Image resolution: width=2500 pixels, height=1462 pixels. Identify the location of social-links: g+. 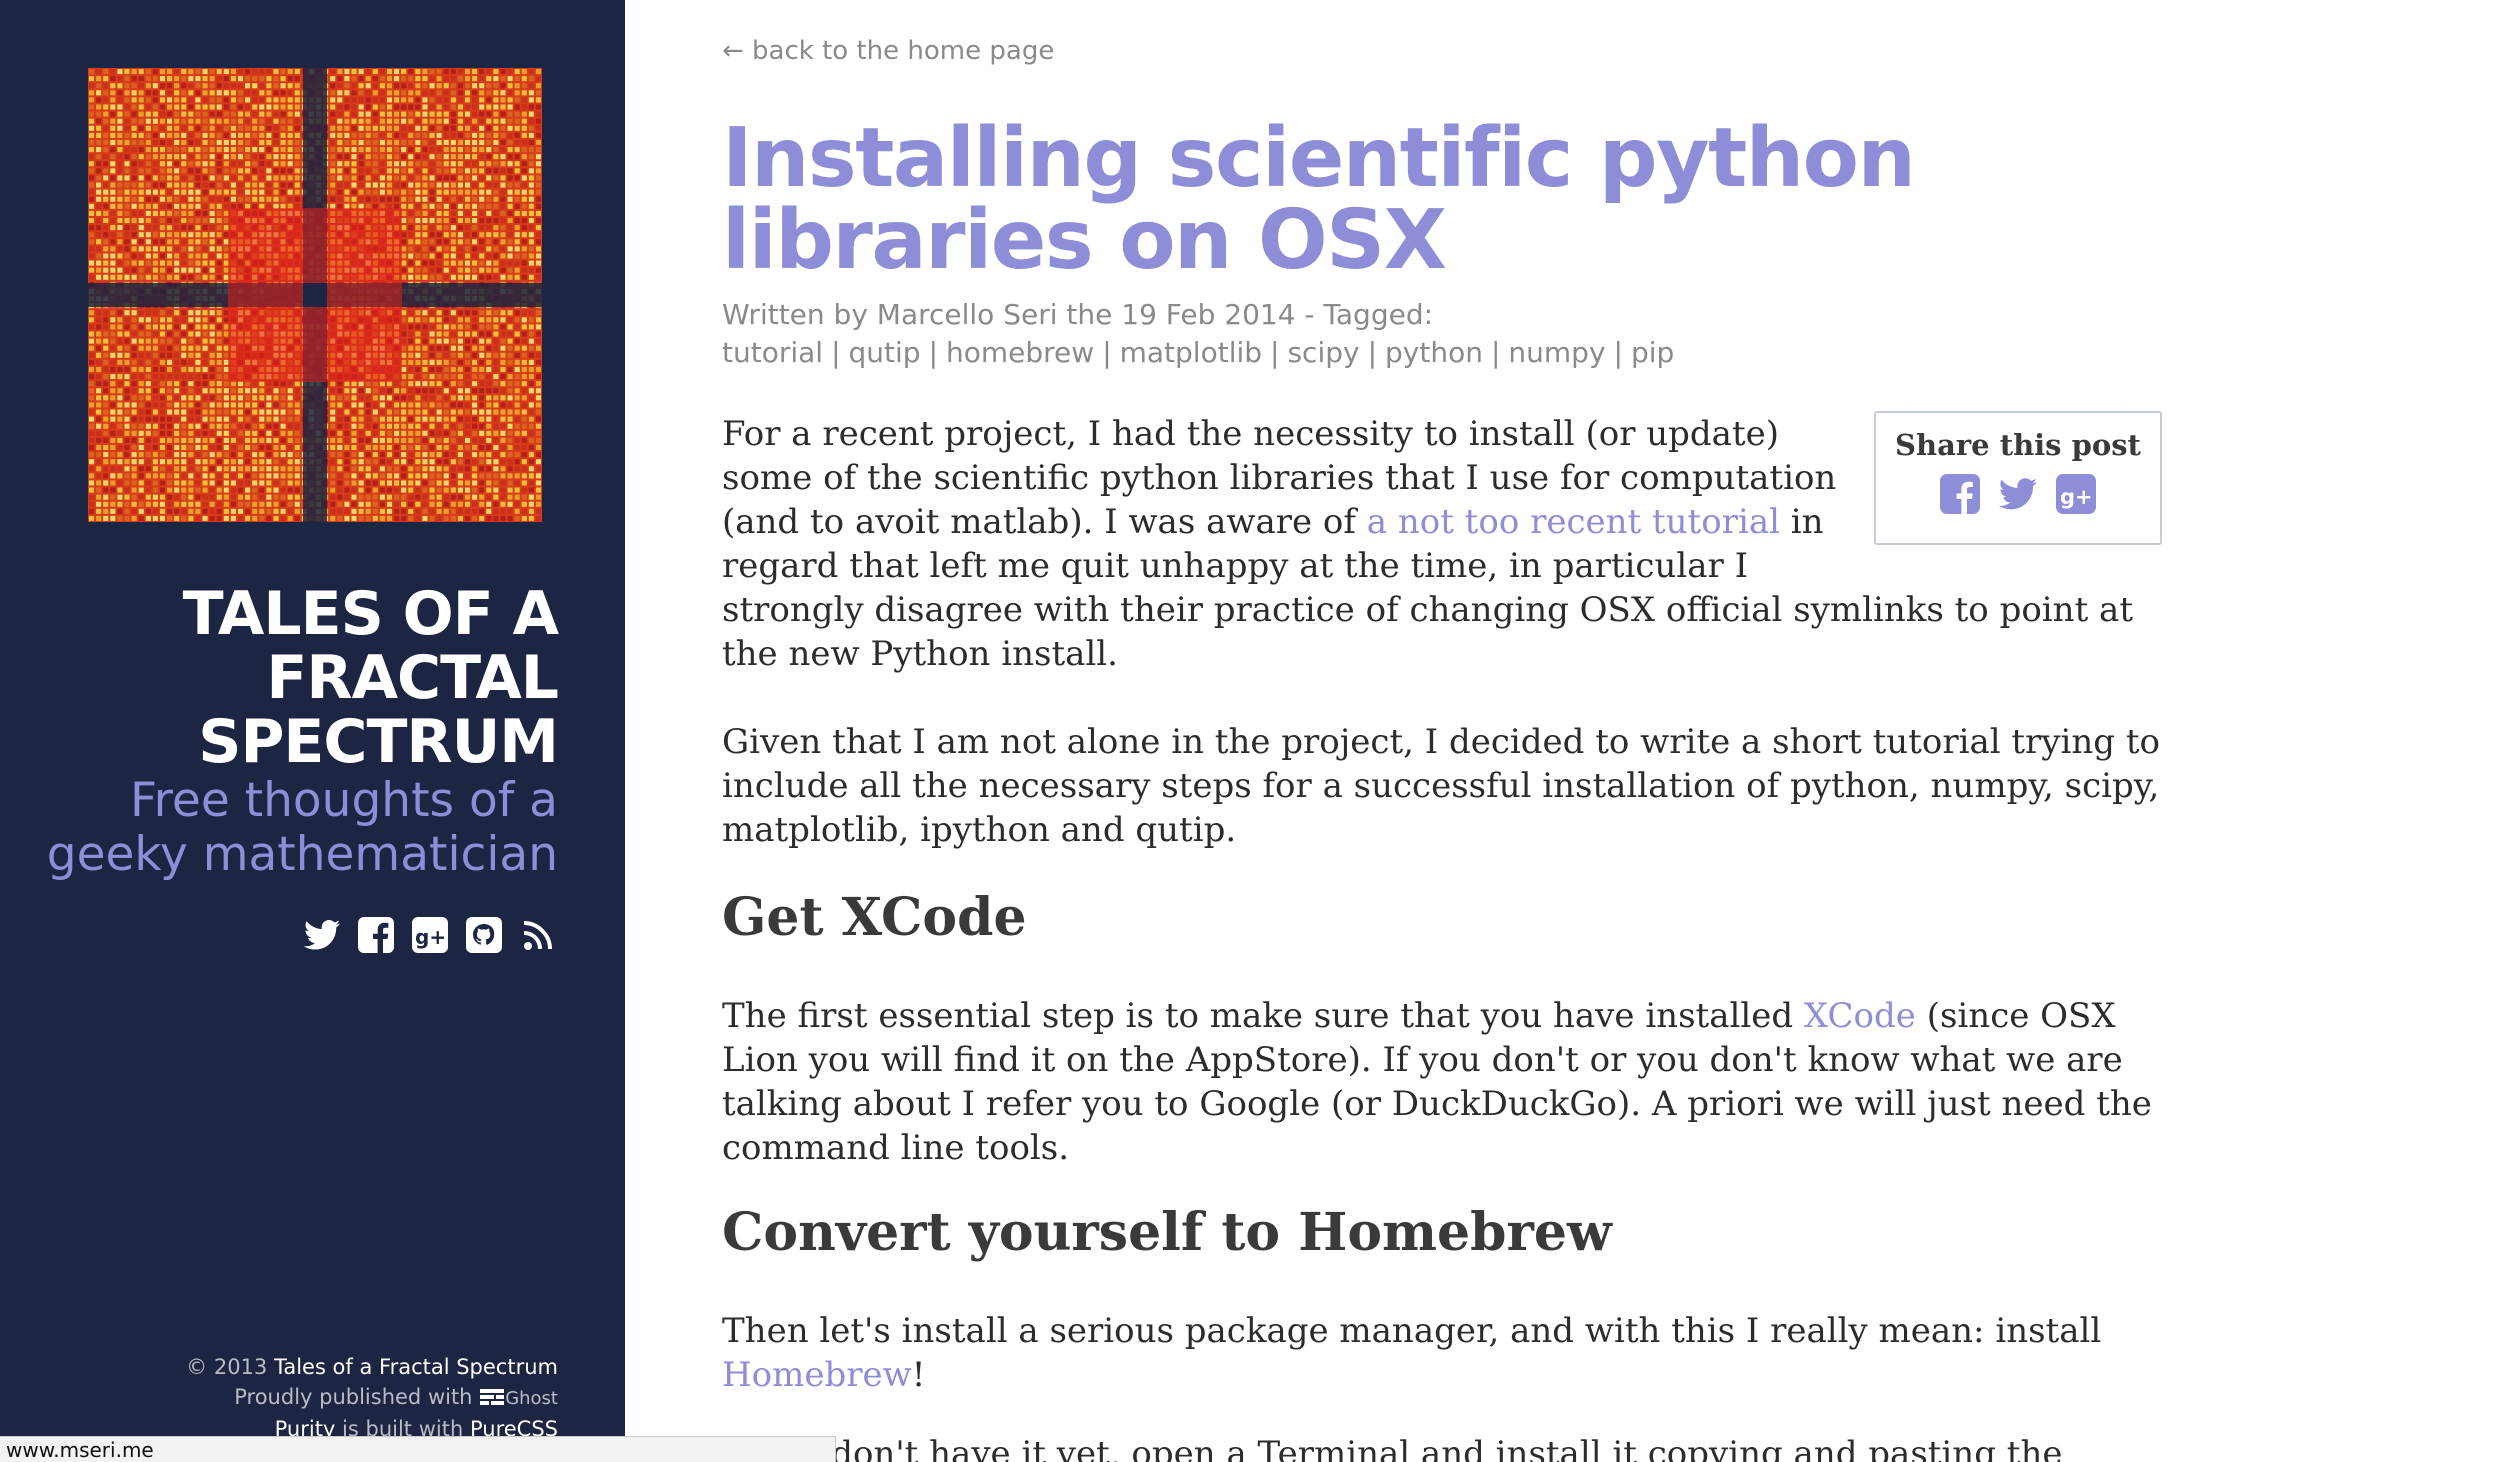
(430, 935).